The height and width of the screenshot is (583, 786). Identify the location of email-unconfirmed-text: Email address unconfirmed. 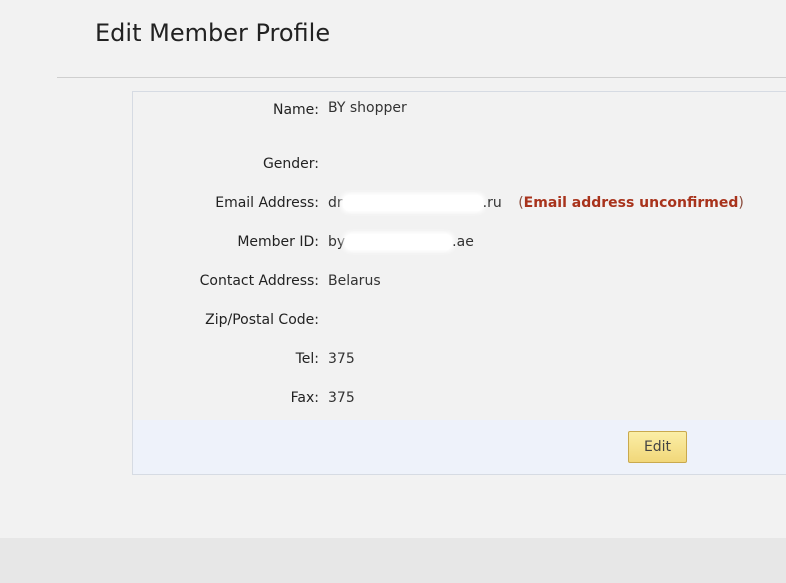
(631, 203).